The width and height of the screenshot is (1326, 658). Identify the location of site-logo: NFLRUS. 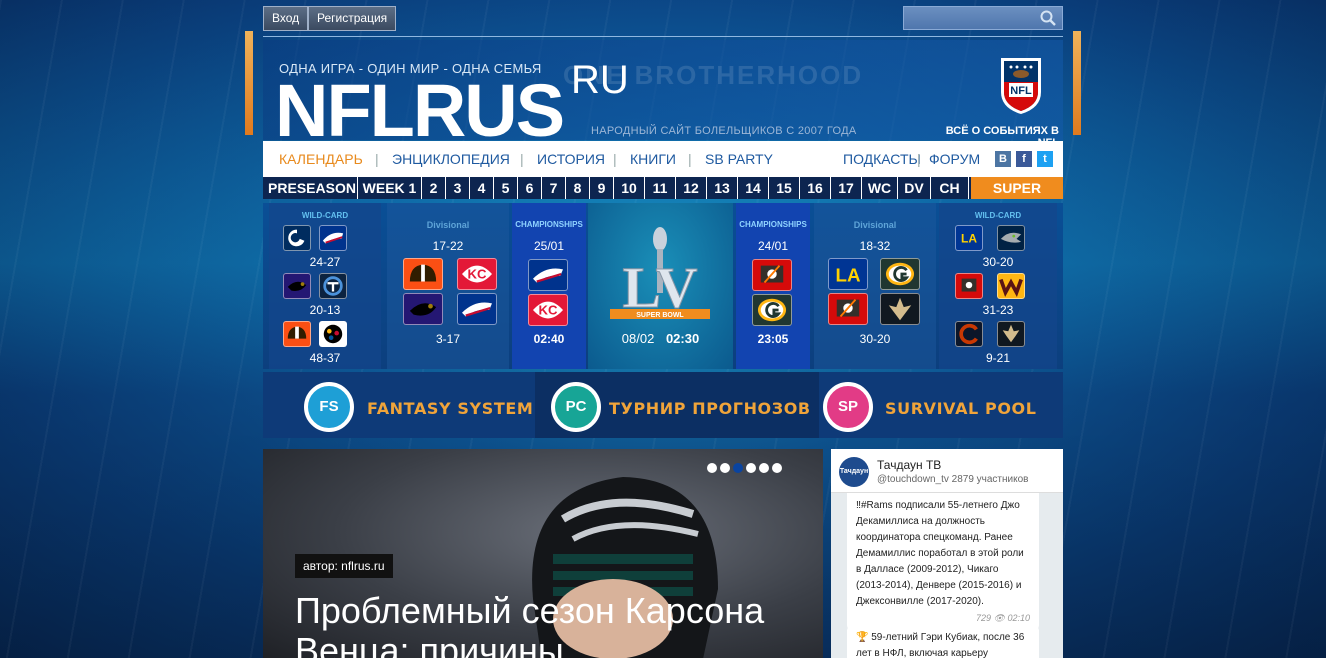
(420, 111).